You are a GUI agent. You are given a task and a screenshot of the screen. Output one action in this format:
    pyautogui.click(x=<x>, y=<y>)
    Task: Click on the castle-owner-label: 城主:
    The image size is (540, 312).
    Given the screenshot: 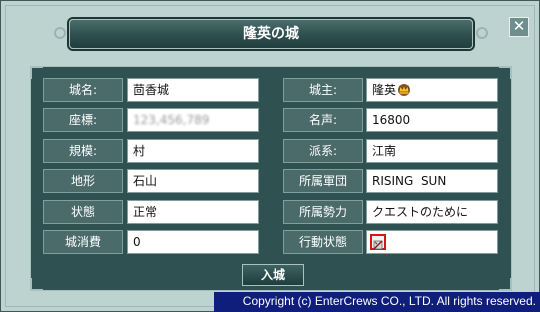 What is the action you would take?
    pyautogui.click(x=323, y=90)
    